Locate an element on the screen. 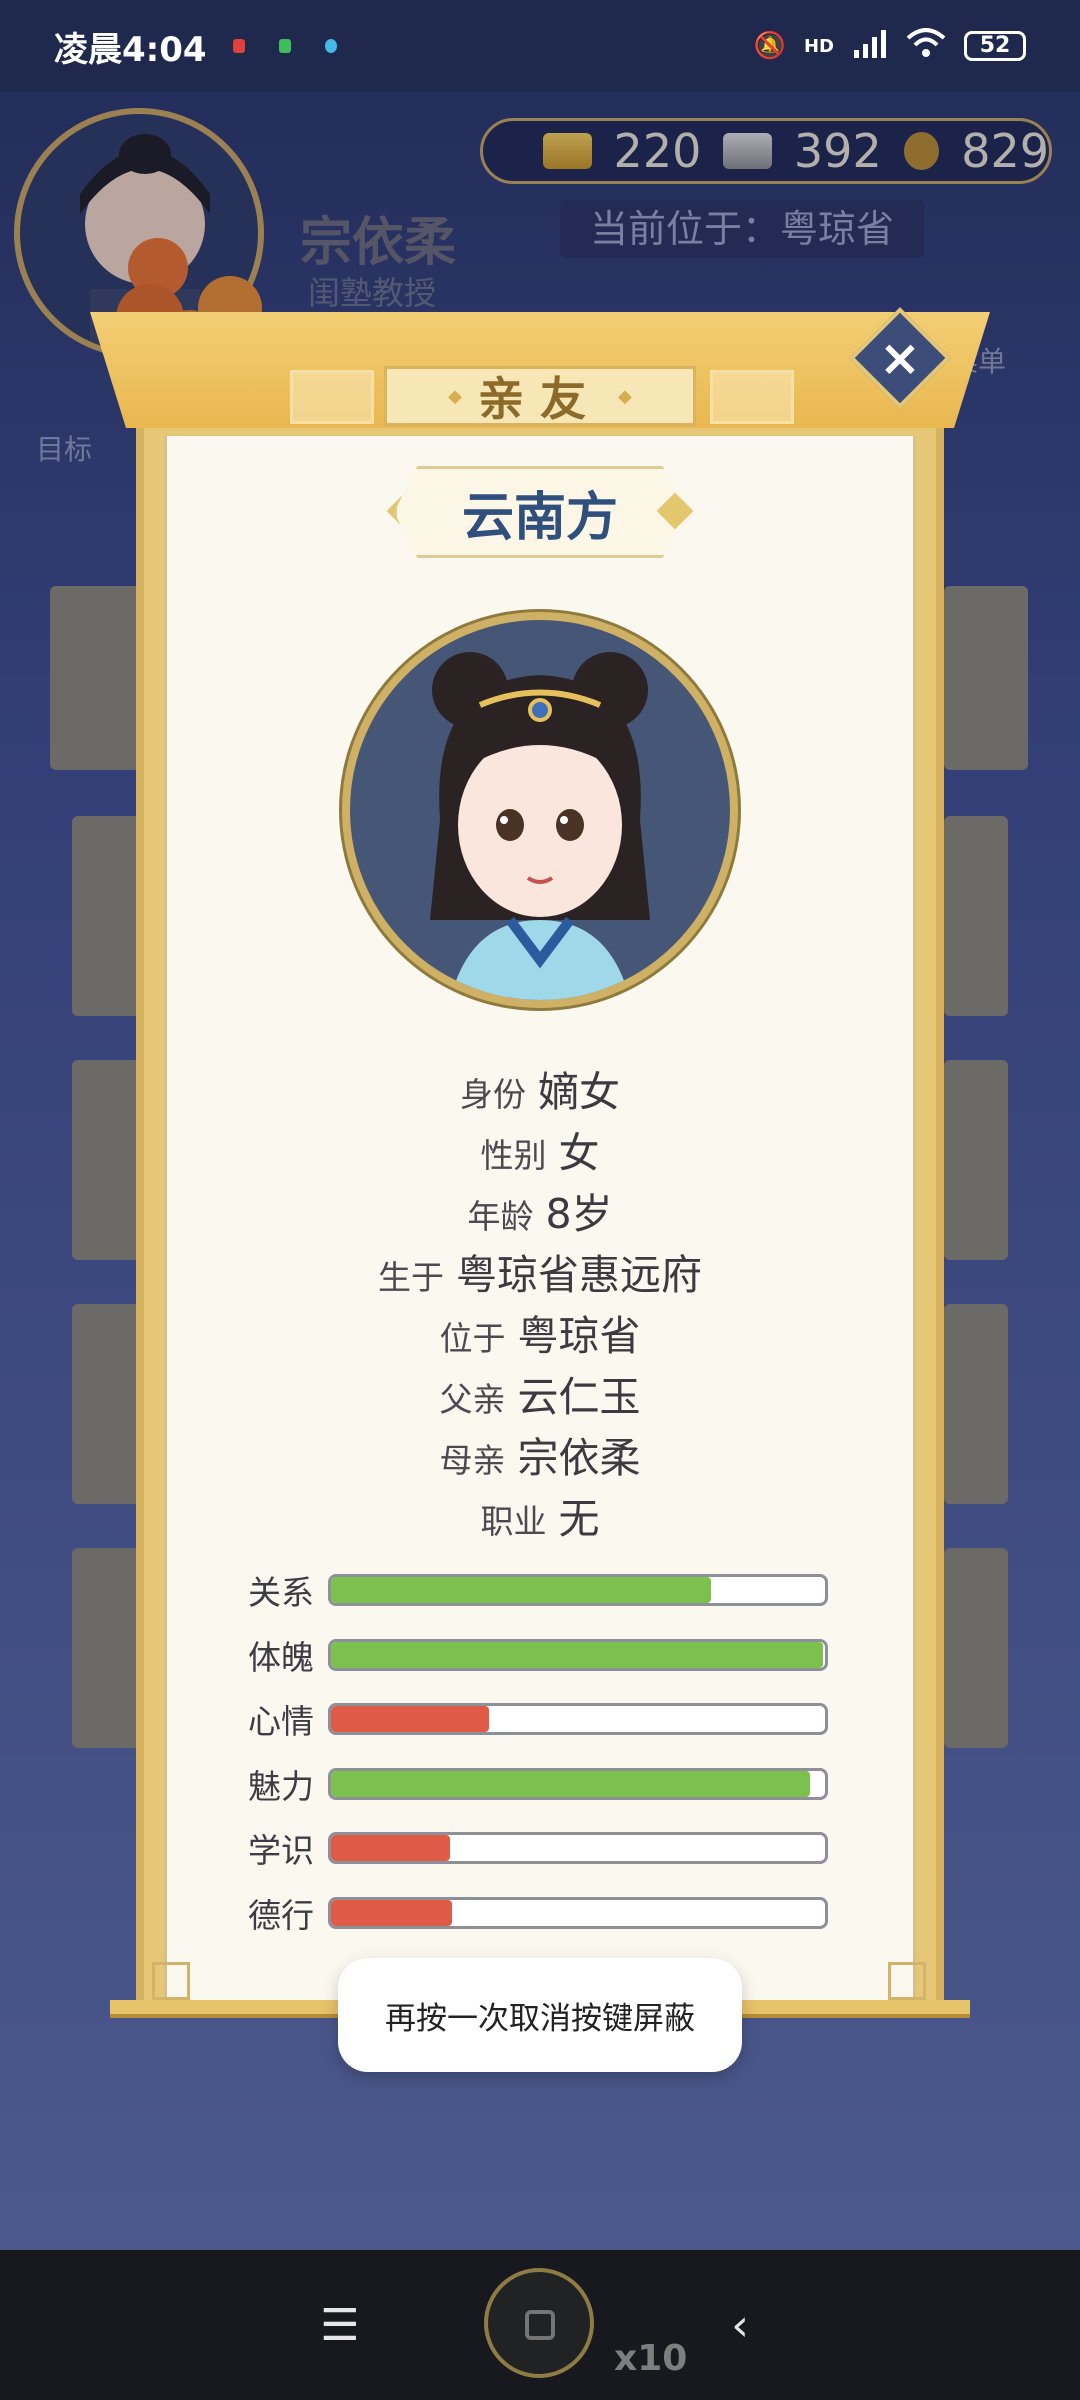 The image size is (1080, 2400). notification-icons is located at coordinates (284, 46).